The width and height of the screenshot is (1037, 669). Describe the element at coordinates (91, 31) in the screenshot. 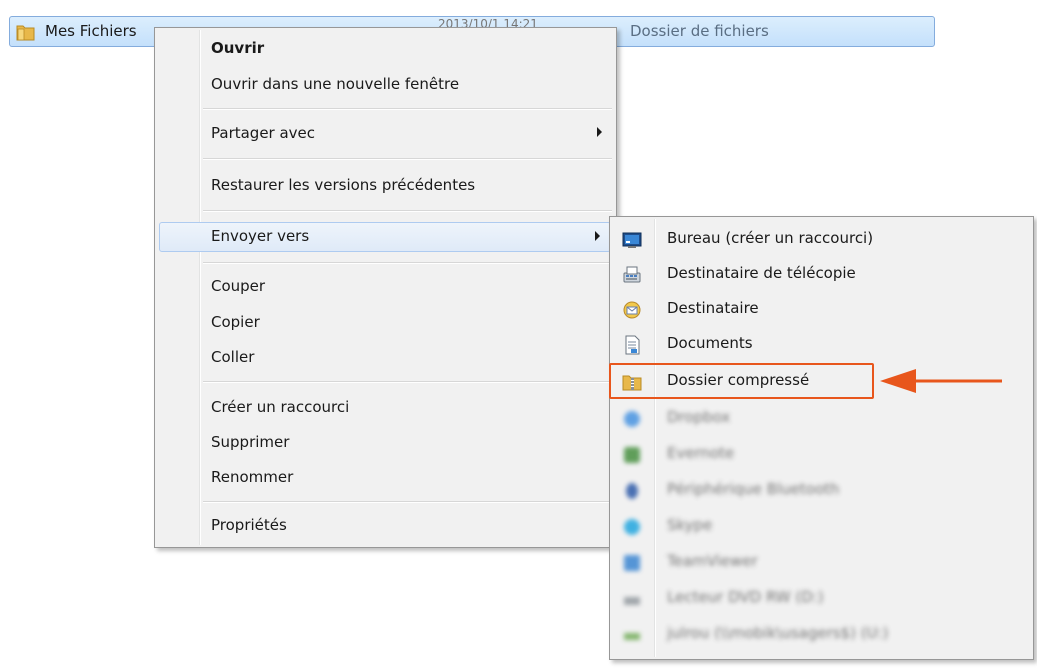

I see `file-name: Mes Fichiers` at that location.